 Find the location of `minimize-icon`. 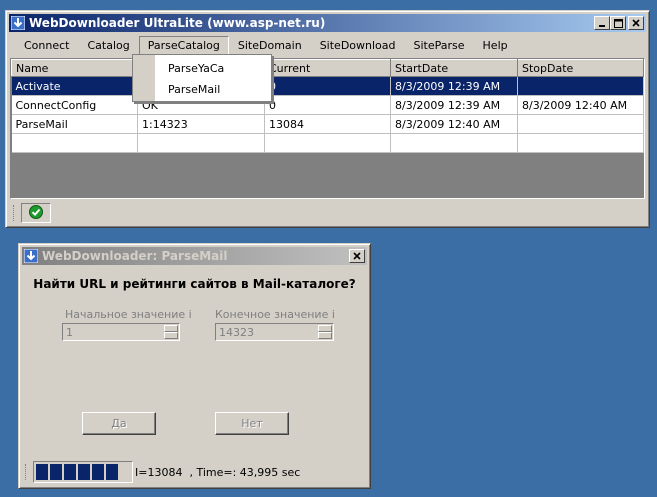

minimize-icon is located at coordinates (602, 23).